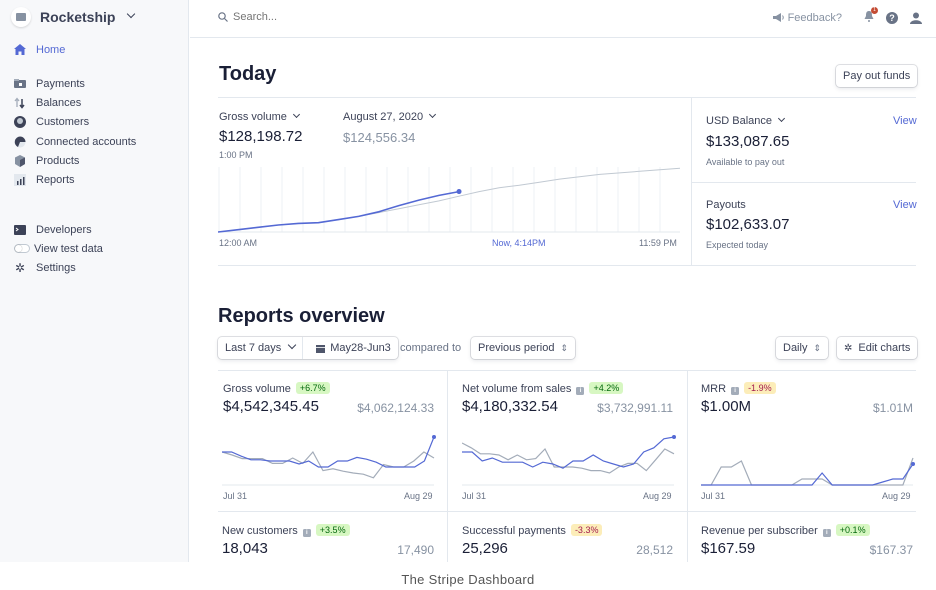 This screenshot has width=936, height=590. What do you see at coordinates (301, 316) in the screenshot?
I see `reports-title: Reports overview` at bounding box center [301, 316].